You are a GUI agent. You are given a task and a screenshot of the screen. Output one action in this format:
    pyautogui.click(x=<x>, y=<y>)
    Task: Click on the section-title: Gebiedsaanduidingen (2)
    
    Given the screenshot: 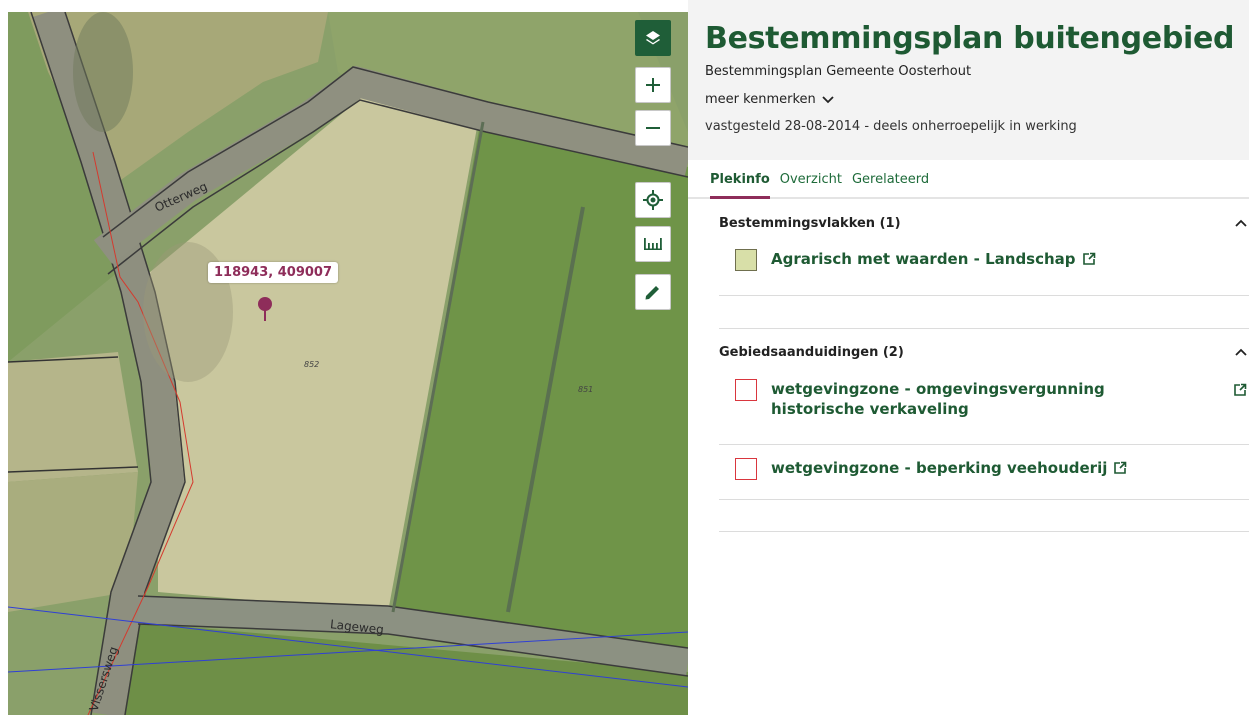 What is the action you would take?
    pyautogui.click(x=811, y=352)
    